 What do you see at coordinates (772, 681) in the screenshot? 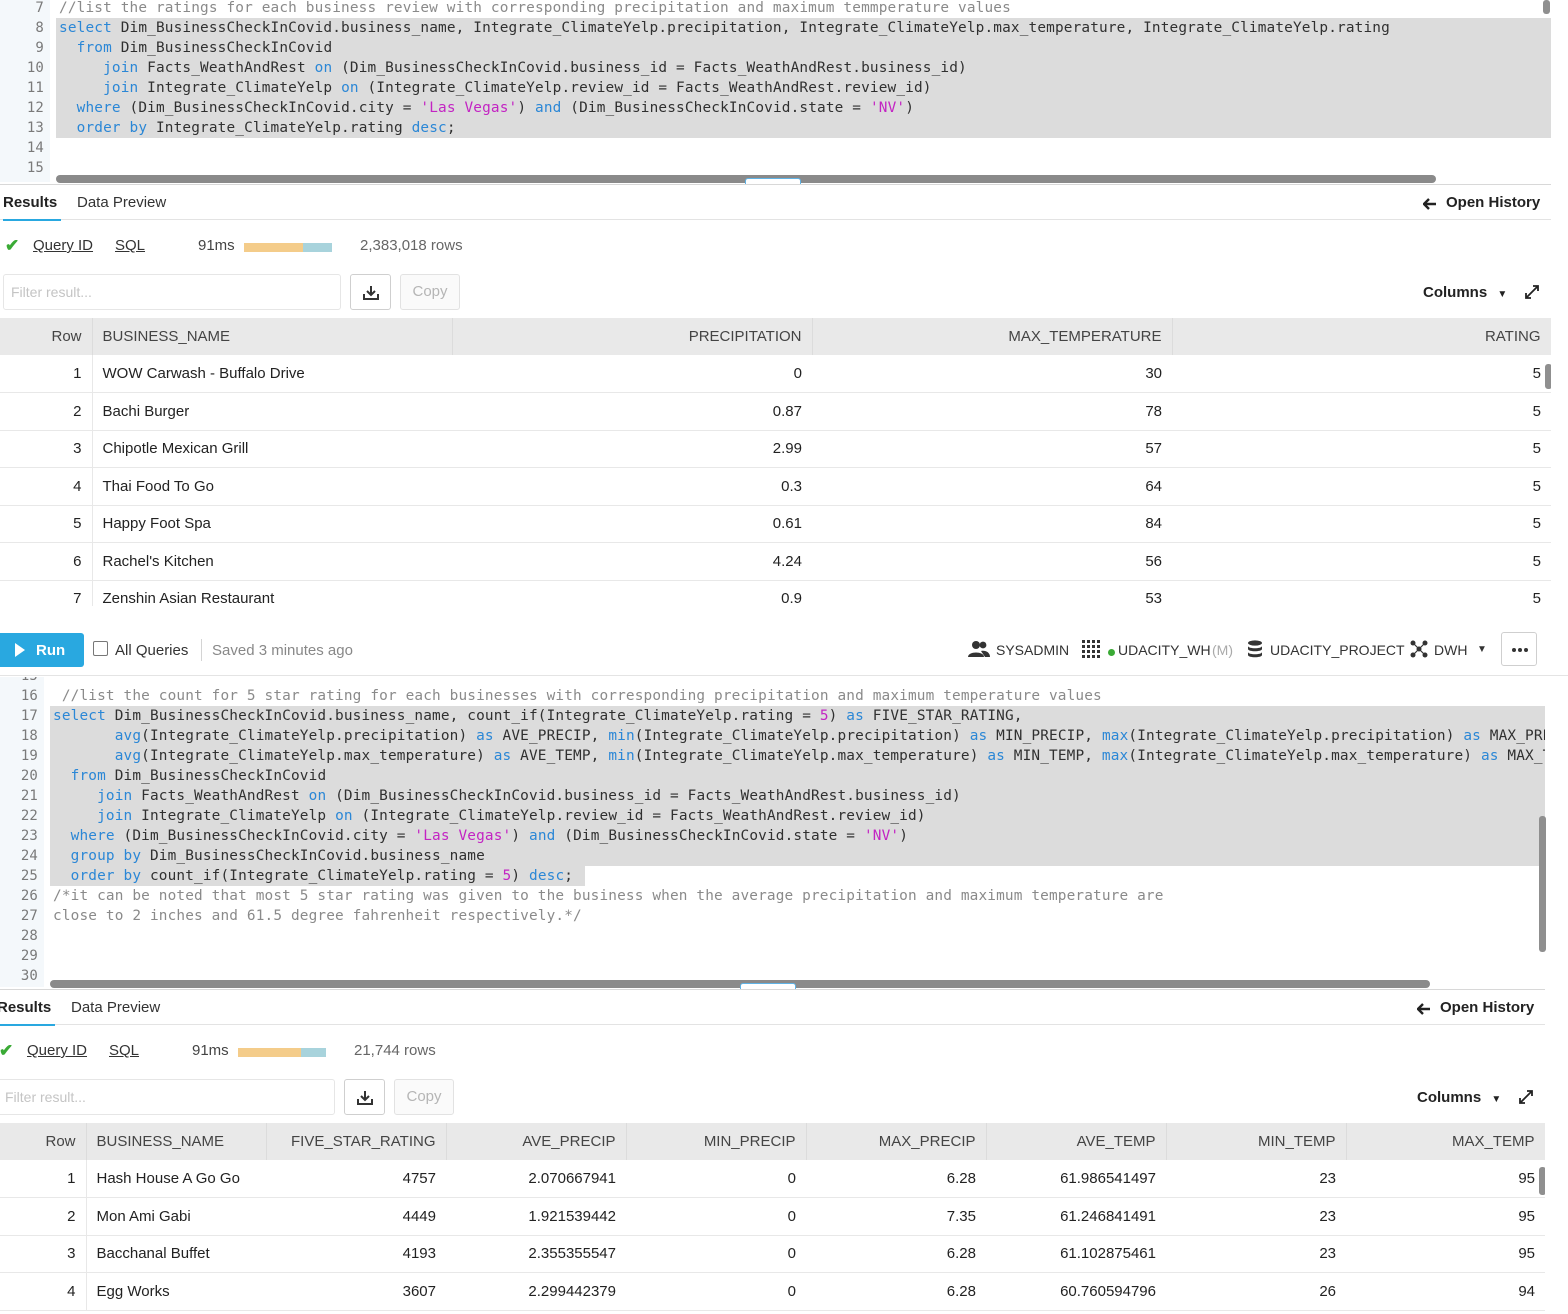
I see `code-line: 15` at bounding box center [772, 681].